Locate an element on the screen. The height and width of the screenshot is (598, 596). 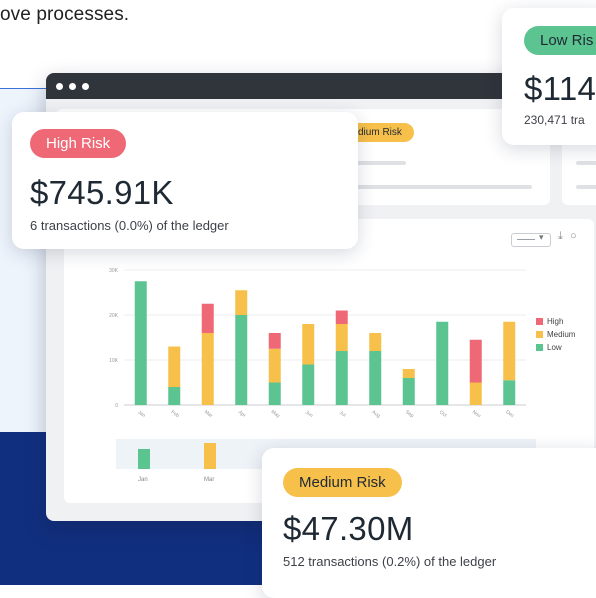
y-tick-label: 20K is located at coordinates (114, 316).